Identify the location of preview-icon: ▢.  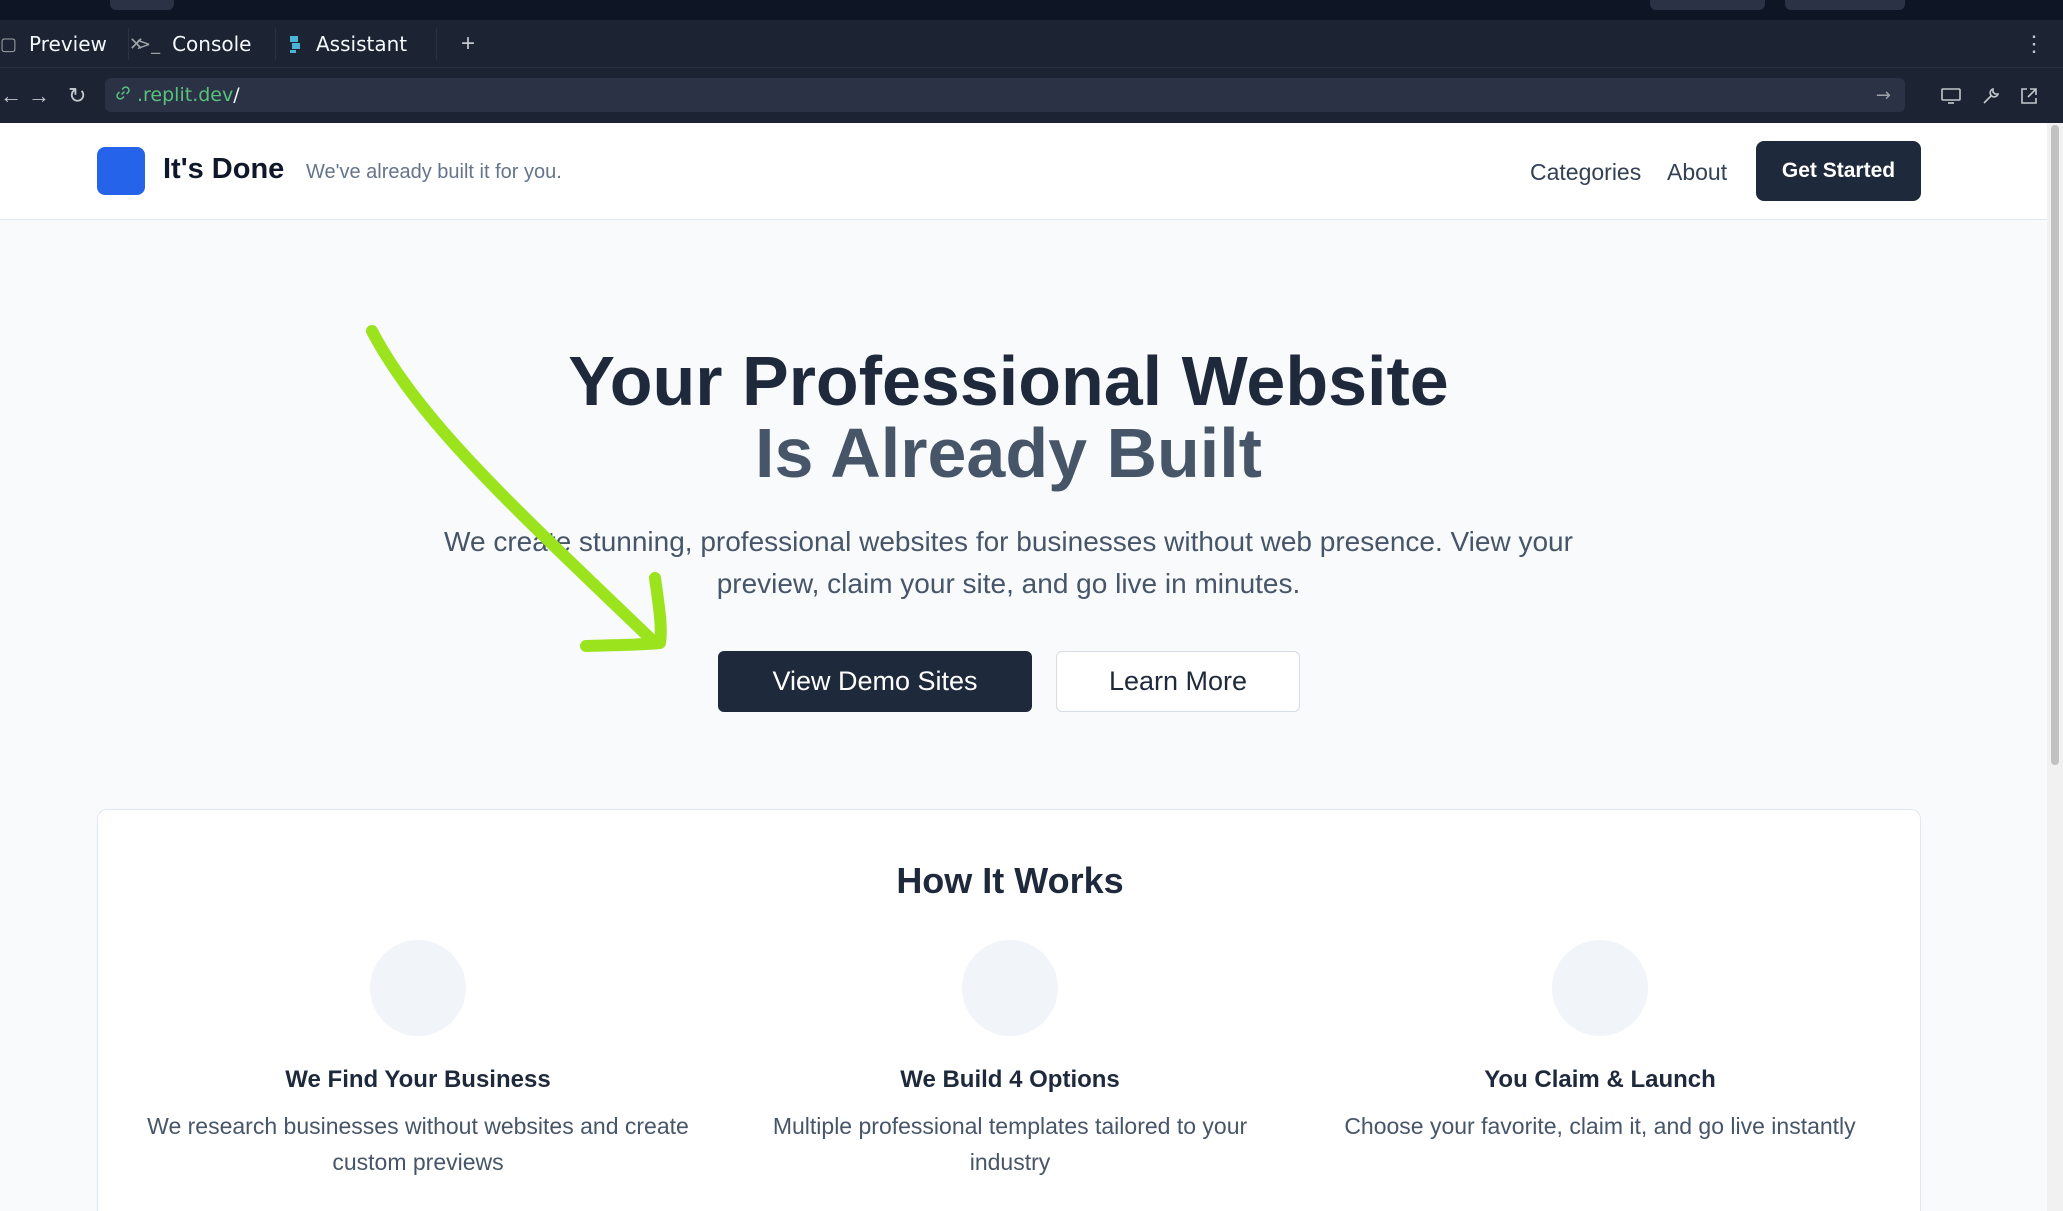
(9, 44).